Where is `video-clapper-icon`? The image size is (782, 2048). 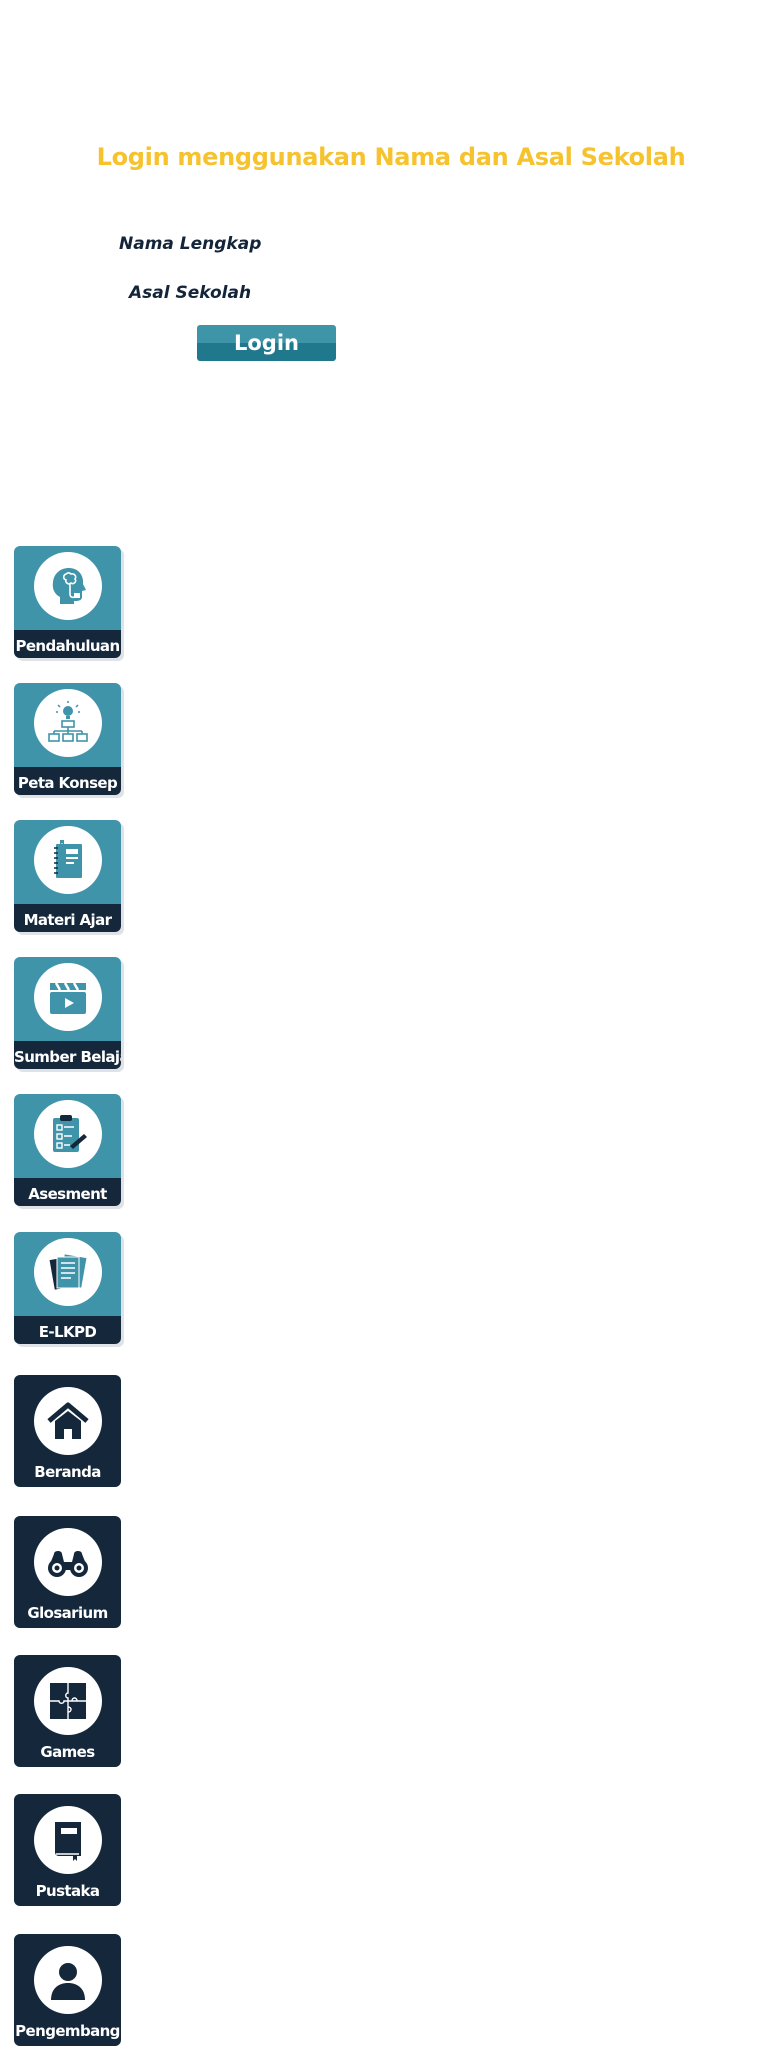
video-clapper-icon is located at coordinates (68, 998).